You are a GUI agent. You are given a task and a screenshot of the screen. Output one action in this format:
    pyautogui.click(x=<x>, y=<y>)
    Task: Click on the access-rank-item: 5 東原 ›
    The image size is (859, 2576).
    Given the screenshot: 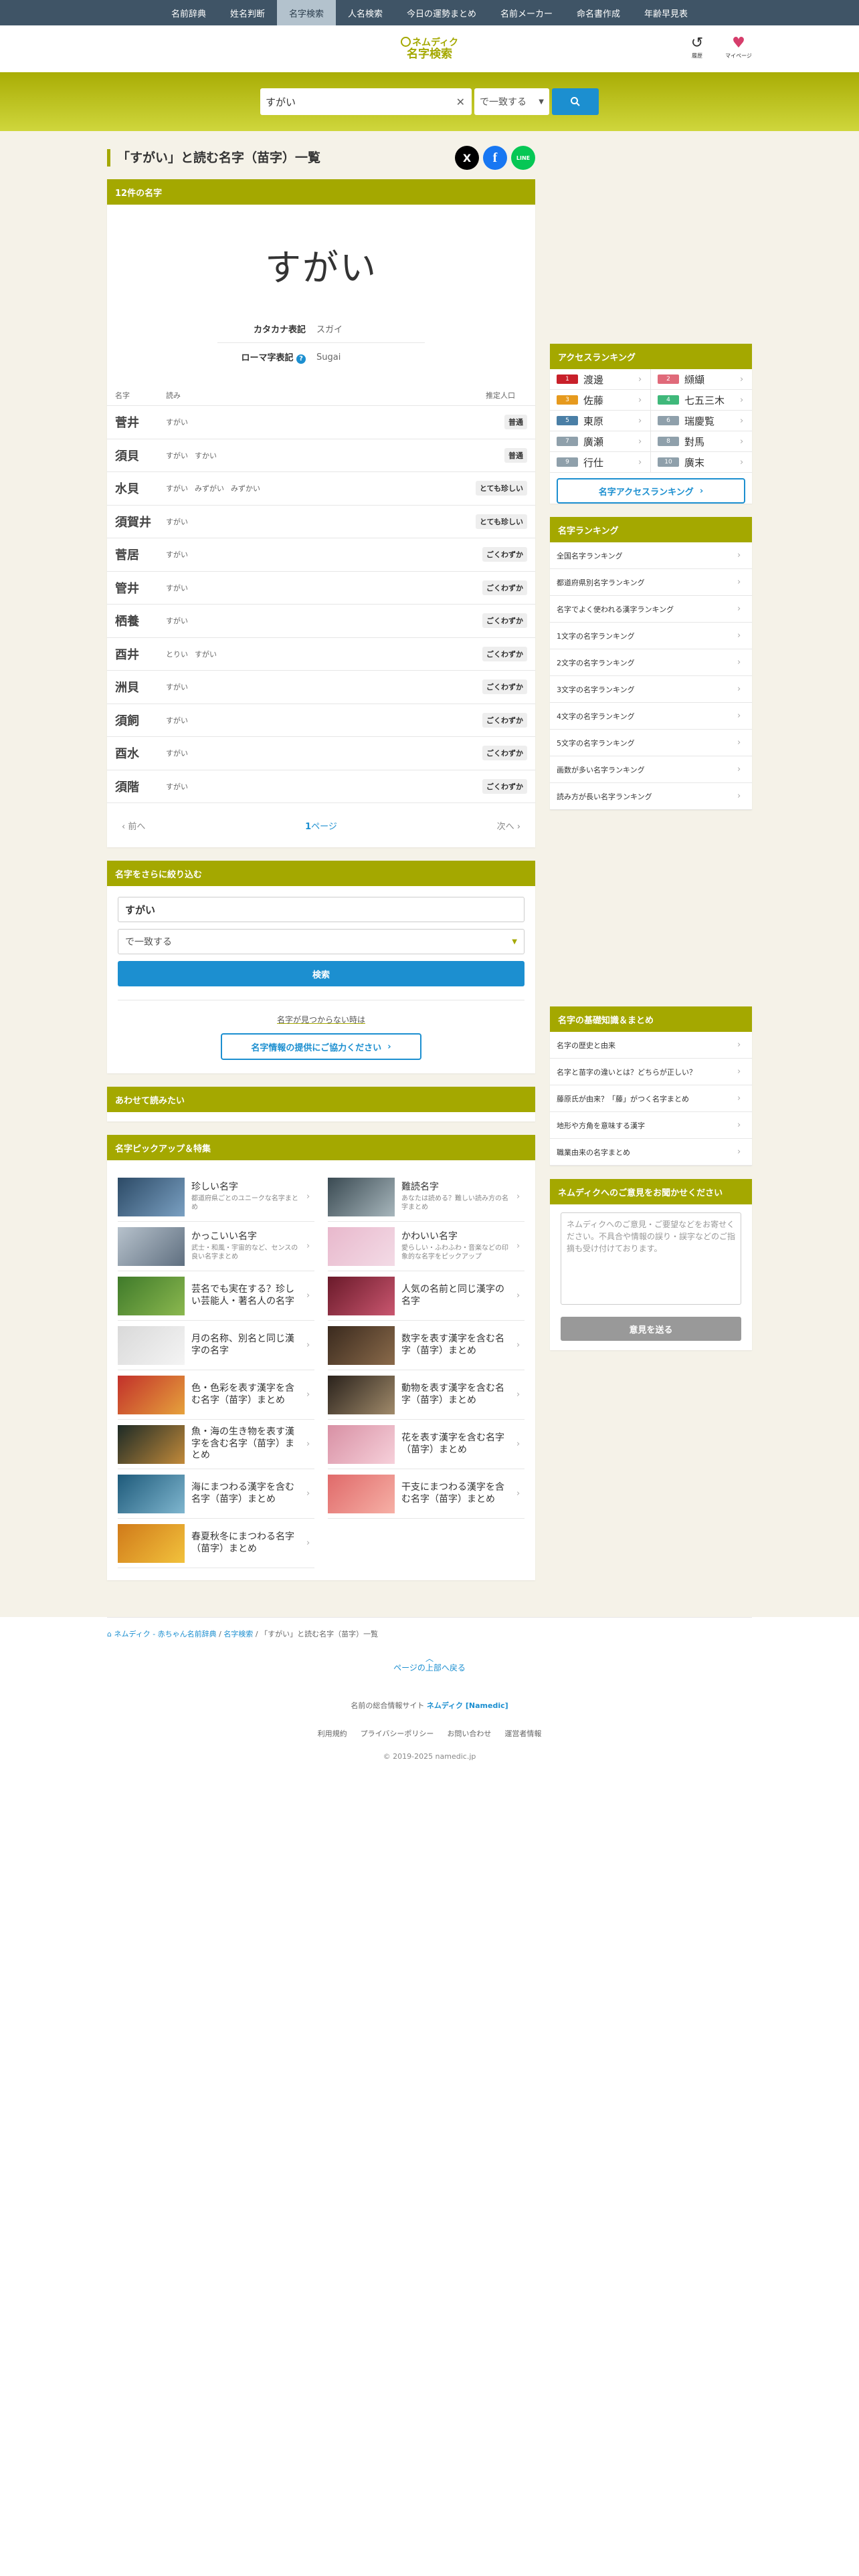 What is the action you would take?
    pyautogui.click(x=600, y=421)
    